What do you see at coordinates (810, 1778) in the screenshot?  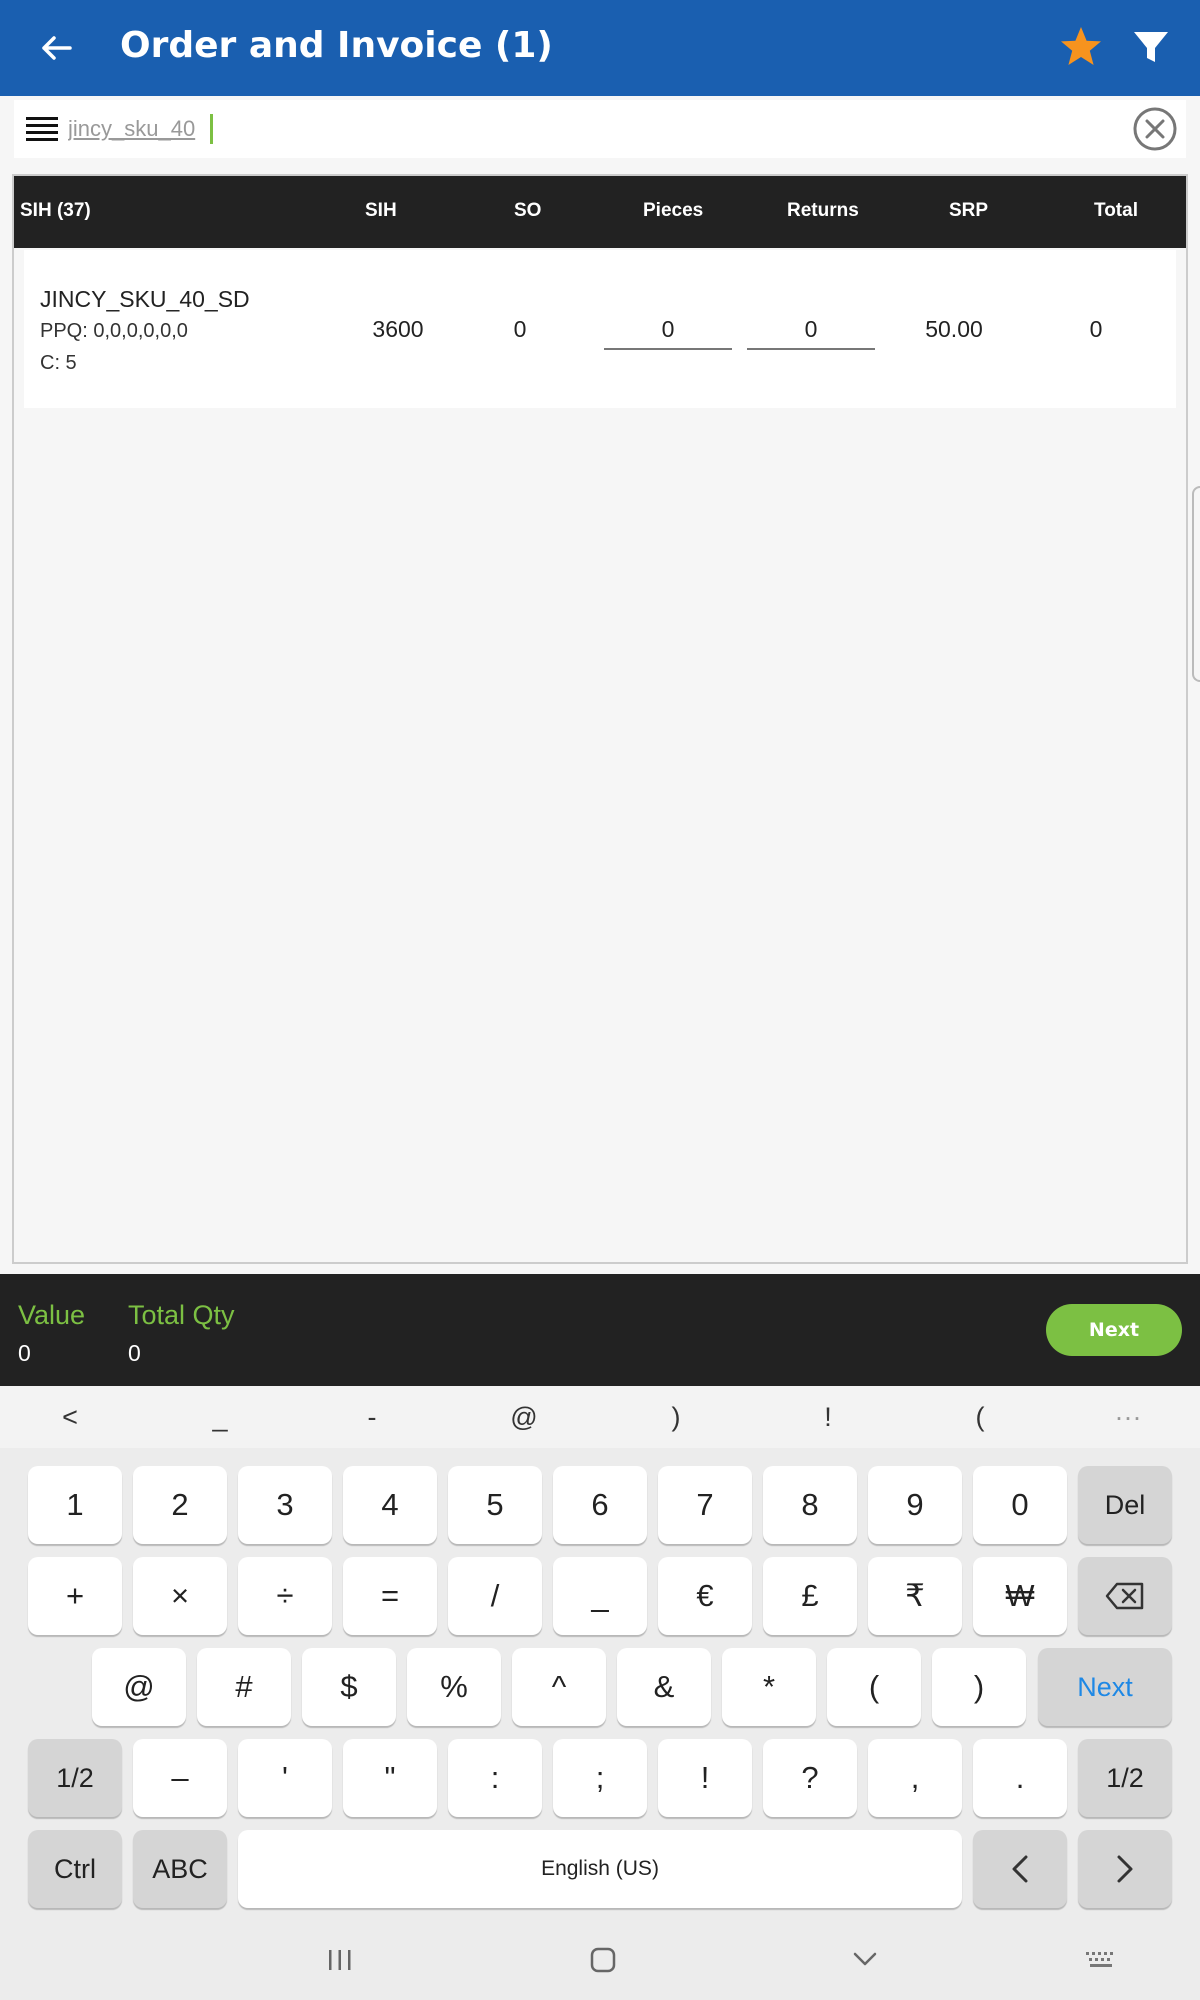 I see `key: ?` at bounding box center [810, 1778].